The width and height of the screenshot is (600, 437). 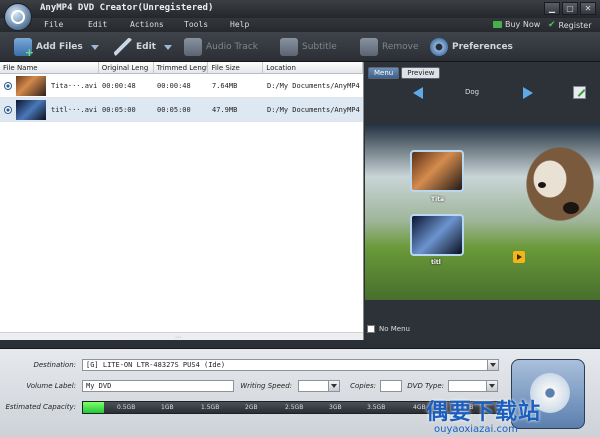 What do you see at coordinates (319, 47) in the screenshot?
I see `subtitle-label: Subtitle` at bounding box center [319, 47].